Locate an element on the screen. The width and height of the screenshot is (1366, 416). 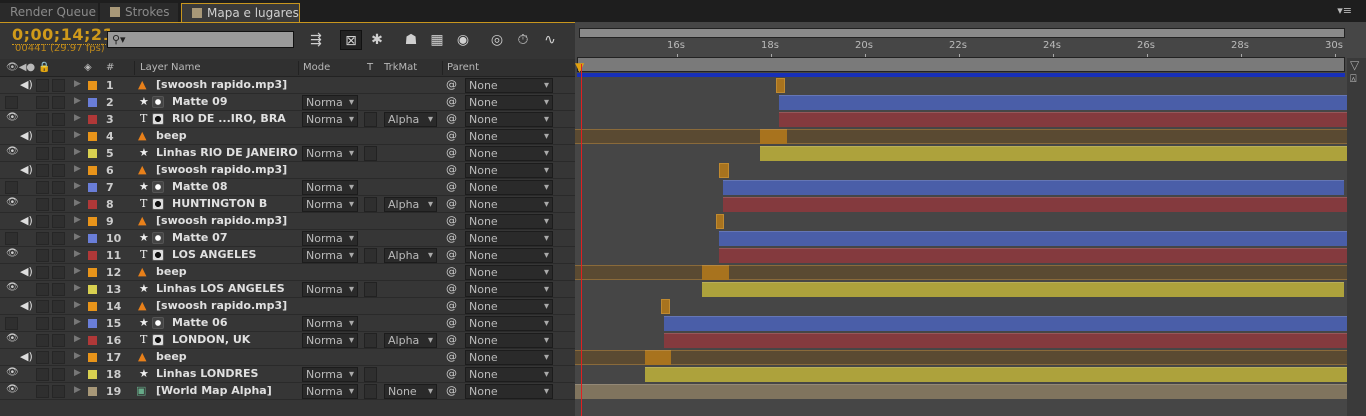
audio-active-block is located at coordinates (658, 357).